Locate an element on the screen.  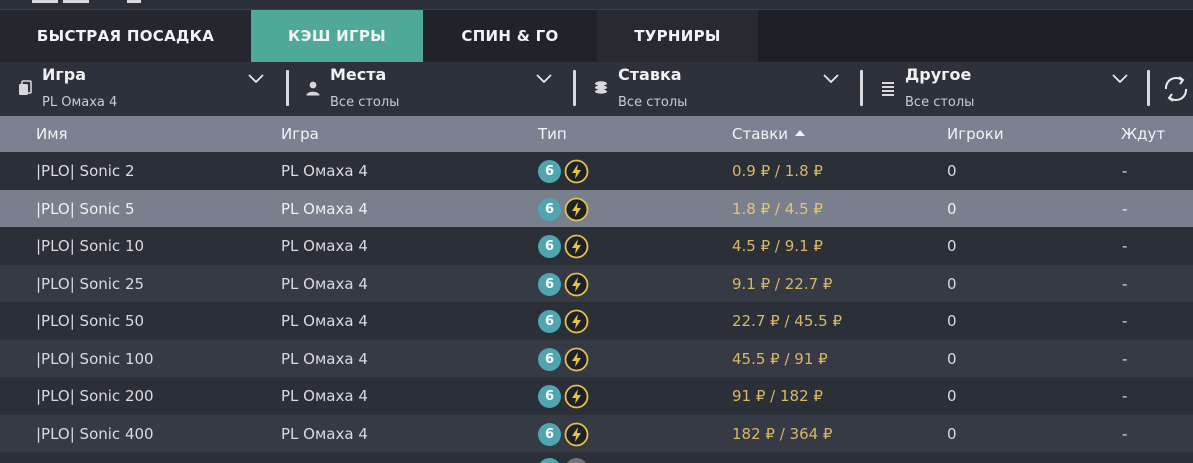
filter-seats-value: Все столы is located at coordinates (365, 102).